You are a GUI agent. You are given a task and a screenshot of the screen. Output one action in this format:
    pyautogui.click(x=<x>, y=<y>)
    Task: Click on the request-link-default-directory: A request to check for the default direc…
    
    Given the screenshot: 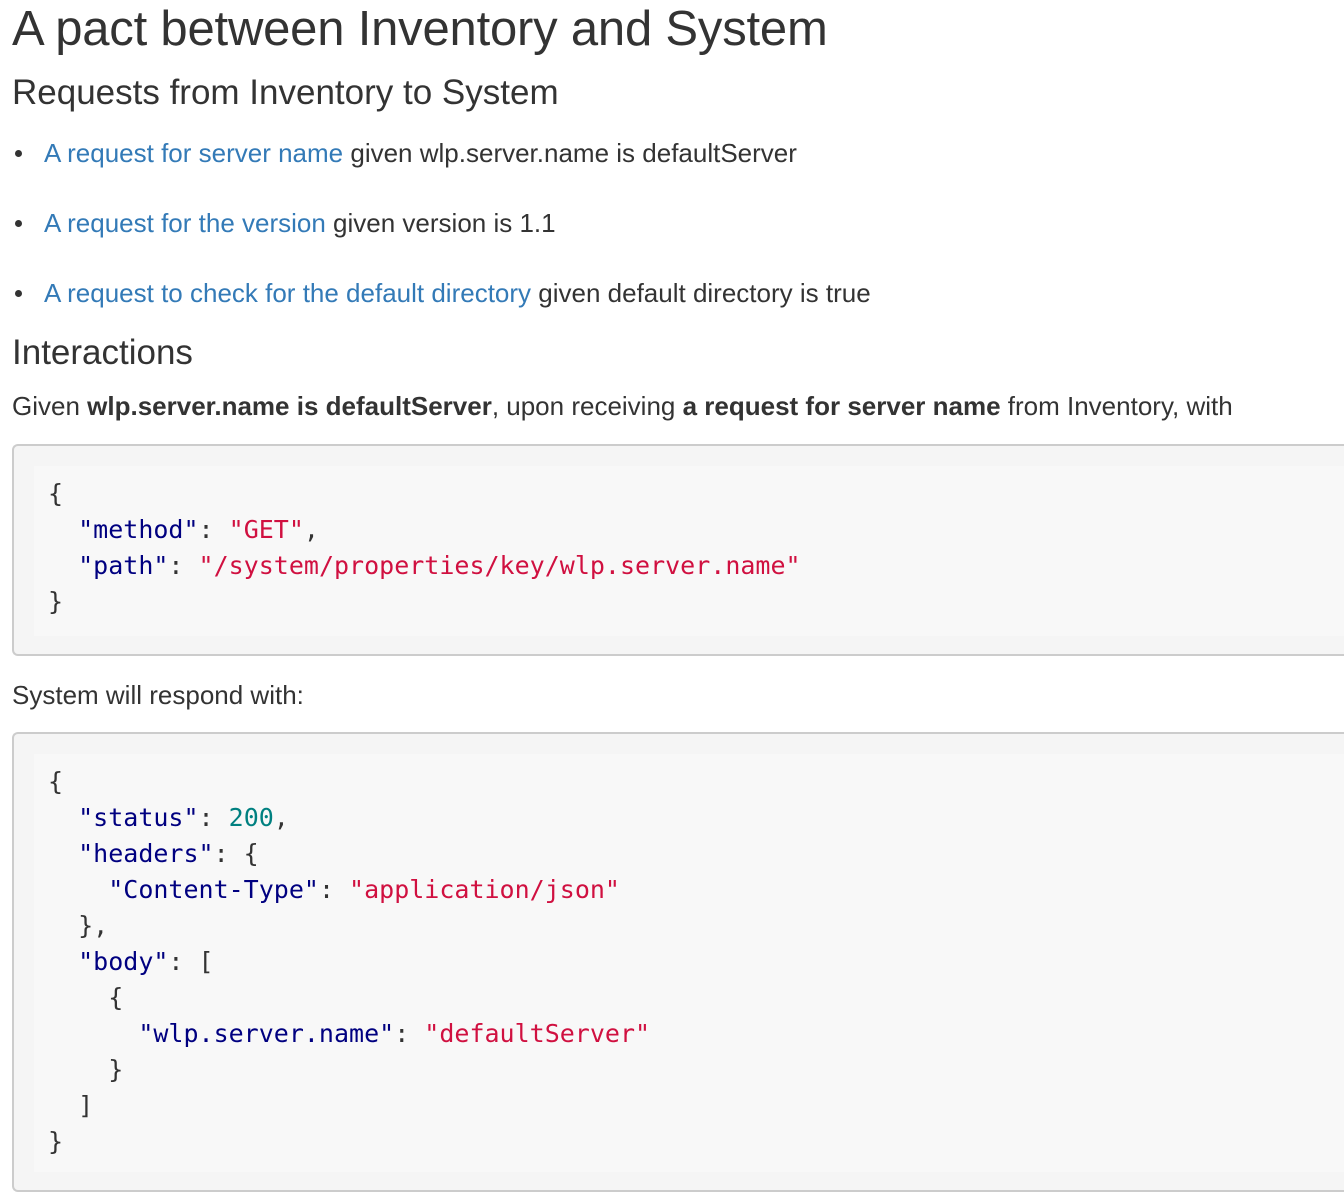 What is the action you would take?
    pyautogui.click(x=287, y=293)
    